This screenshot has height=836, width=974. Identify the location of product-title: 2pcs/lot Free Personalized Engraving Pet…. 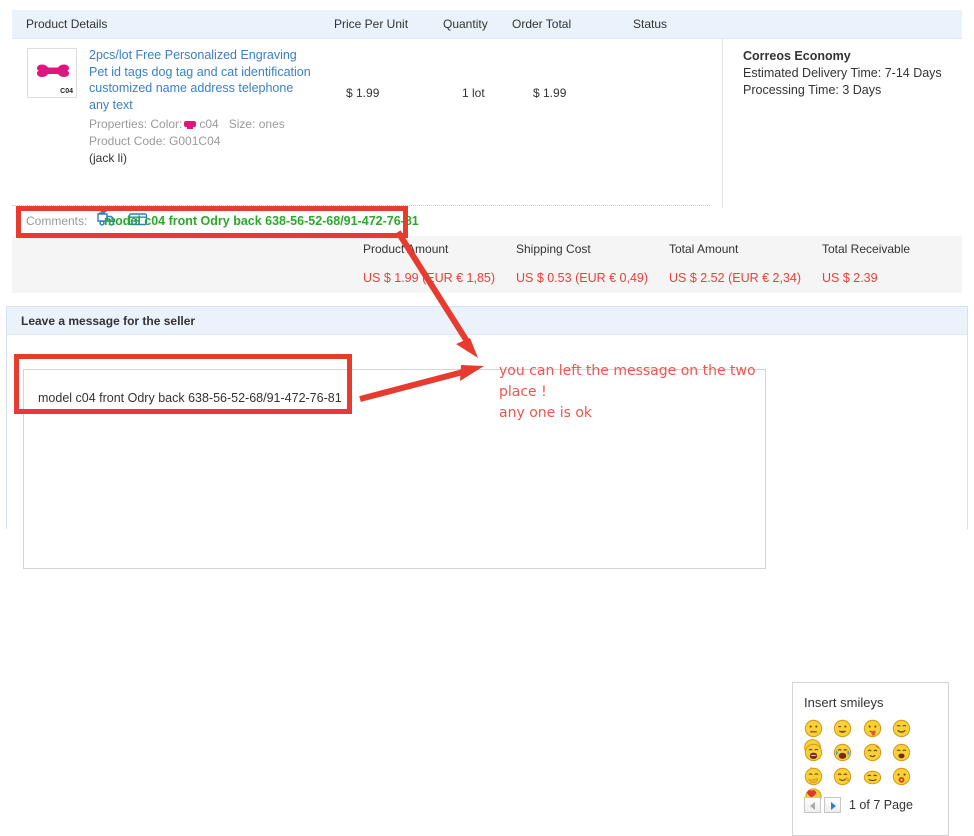
(211, 80).